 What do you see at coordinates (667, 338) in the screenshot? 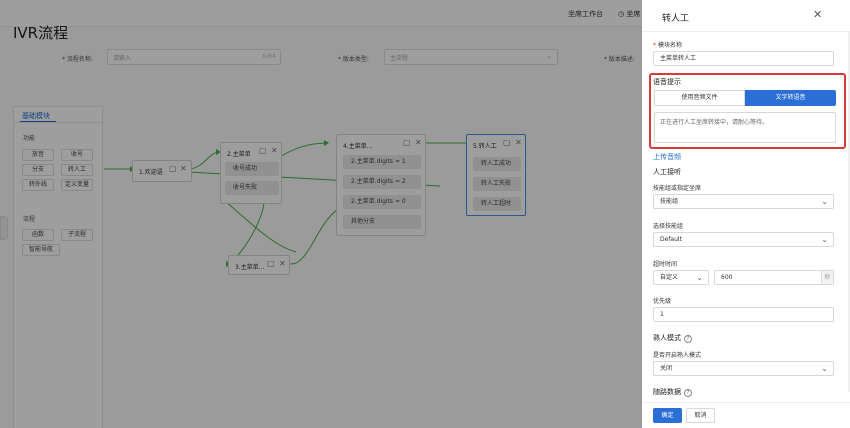
I see `familiar-mode-title: 熟人模式` at bounding box center [667, 338].